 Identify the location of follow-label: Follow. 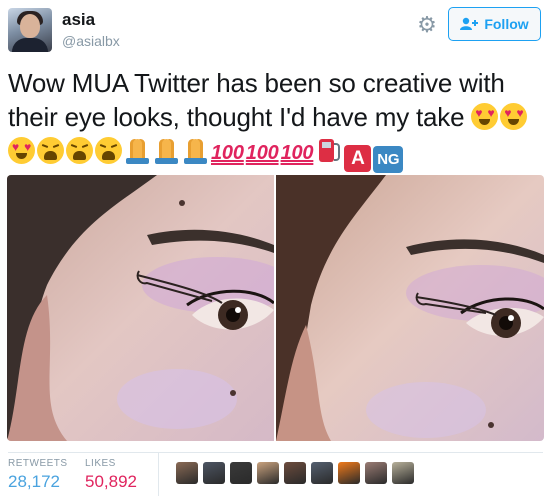
(506, 24).